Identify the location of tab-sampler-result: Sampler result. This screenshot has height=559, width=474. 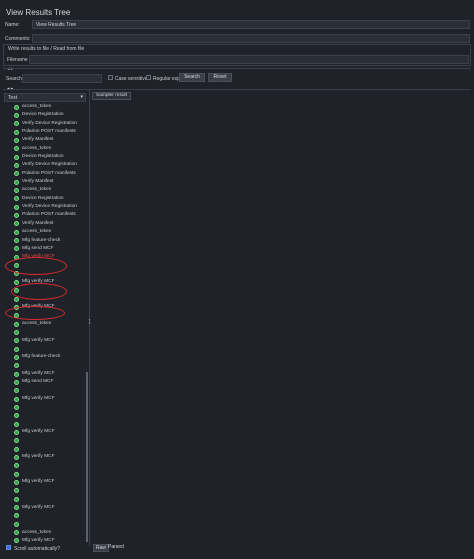
(111, 96).